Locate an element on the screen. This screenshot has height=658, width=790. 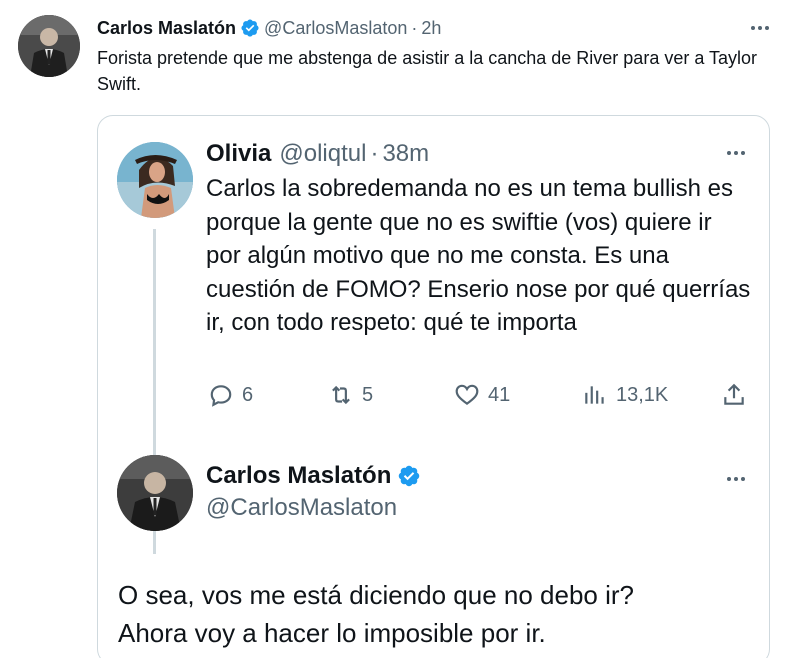
reply-avatar is located at coordinates (155, 493).